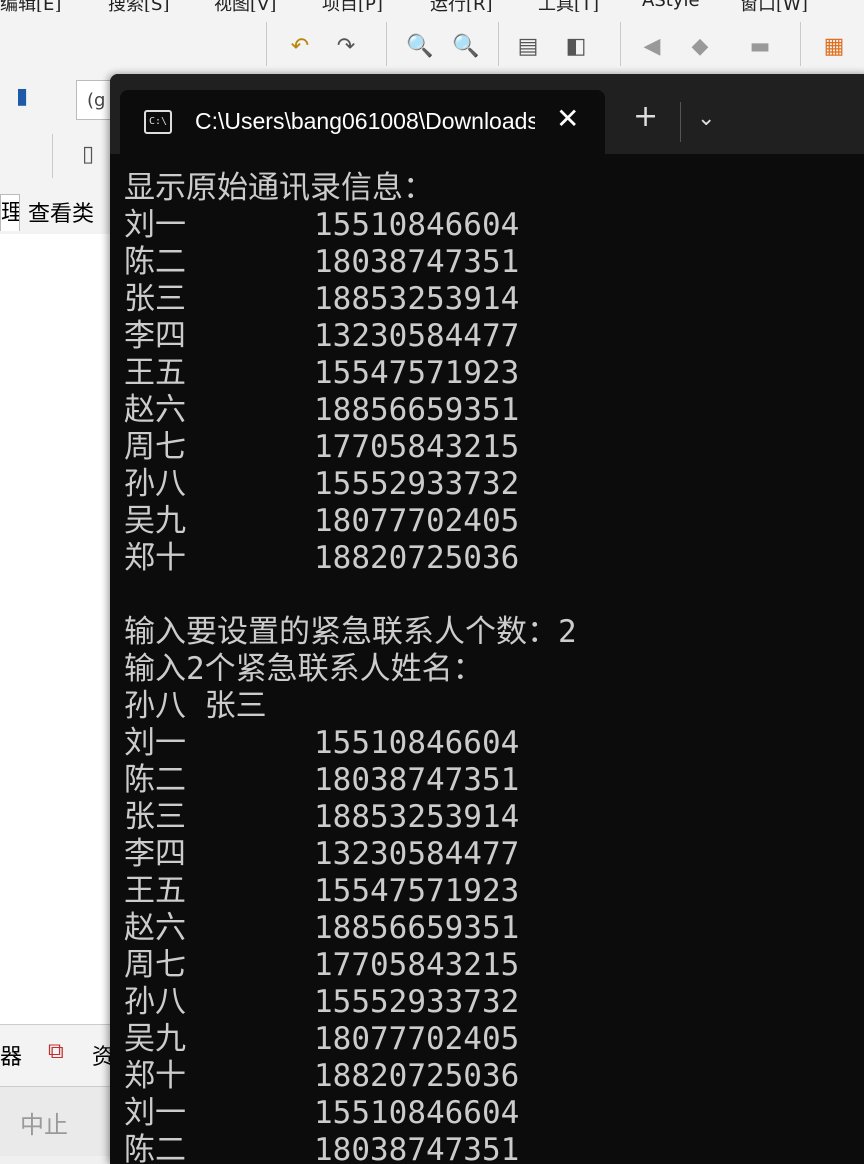 The width and height of the screenshot is (864, 1164). What do you see at coordinates (155, 484) in the screenshot?
I see `contact-name: 孙八` at bounding box center [155, 484].